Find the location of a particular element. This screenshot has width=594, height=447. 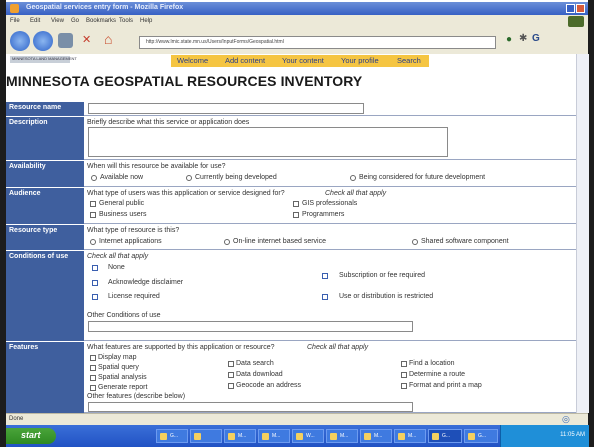

feature-spatial-analysis-checkbox is located at coordinates (93, 378).